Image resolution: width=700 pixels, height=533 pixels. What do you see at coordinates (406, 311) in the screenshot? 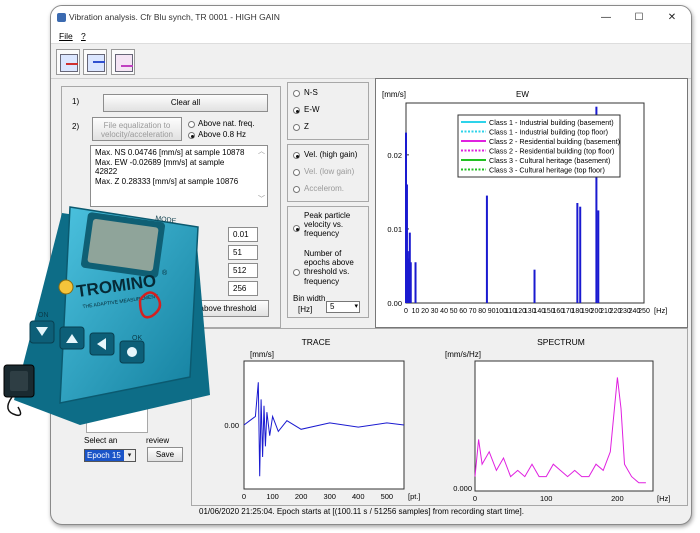
I see `ew-x-tick: 0` at bounding box center [406, 311].